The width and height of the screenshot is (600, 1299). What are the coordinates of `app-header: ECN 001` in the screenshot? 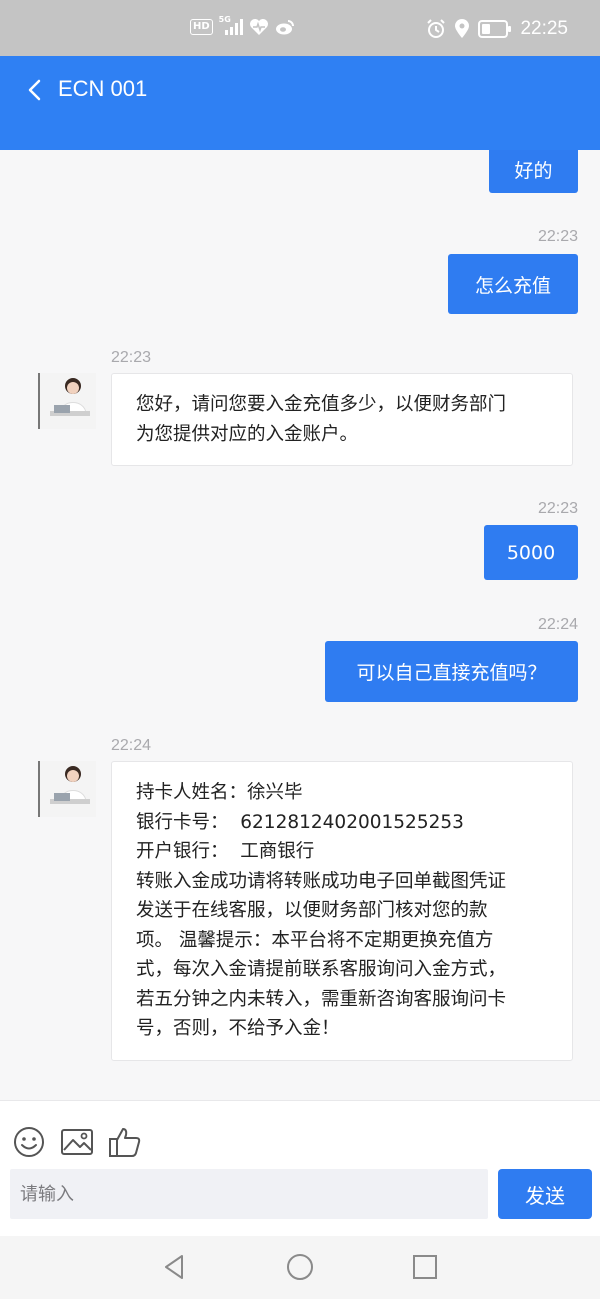 It's located at (300, 103).